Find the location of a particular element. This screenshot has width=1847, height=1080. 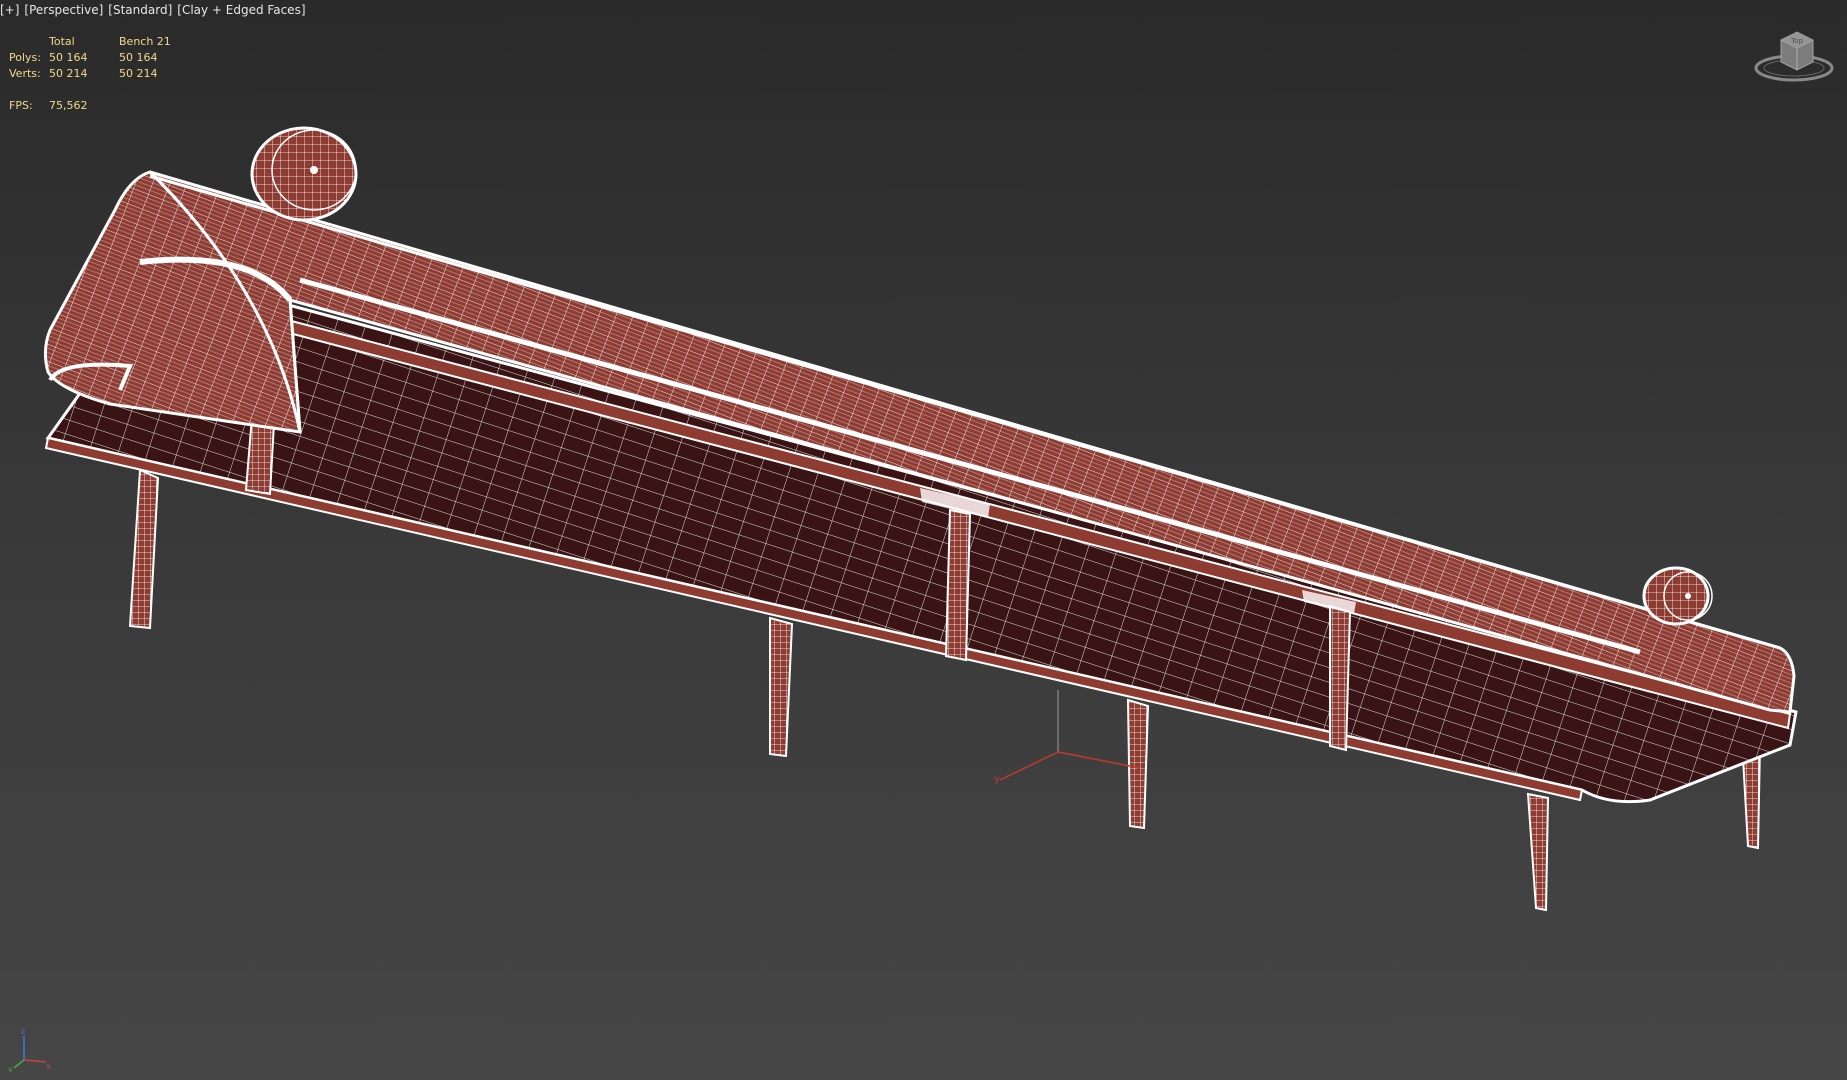

axis-tripod-icon: z x y is located at coordinates (29, 1049).